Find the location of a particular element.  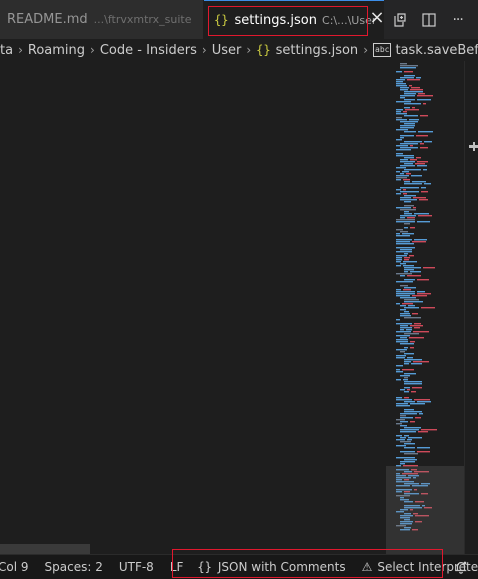

split-editor-icon is located at coordinates (429, 20).